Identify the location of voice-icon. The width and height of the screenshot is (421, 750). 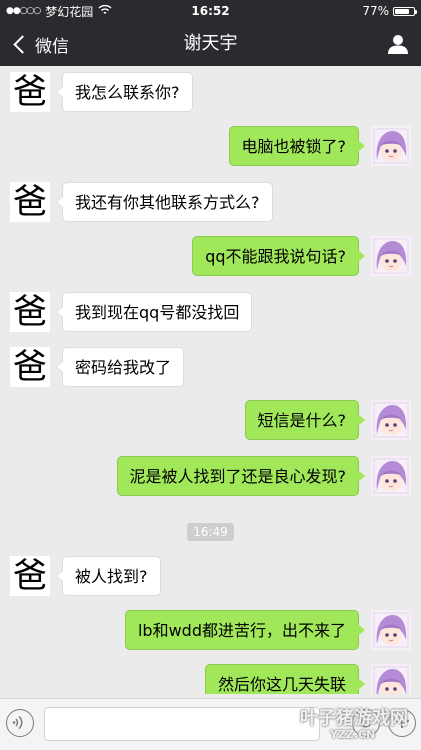
(20, 723).